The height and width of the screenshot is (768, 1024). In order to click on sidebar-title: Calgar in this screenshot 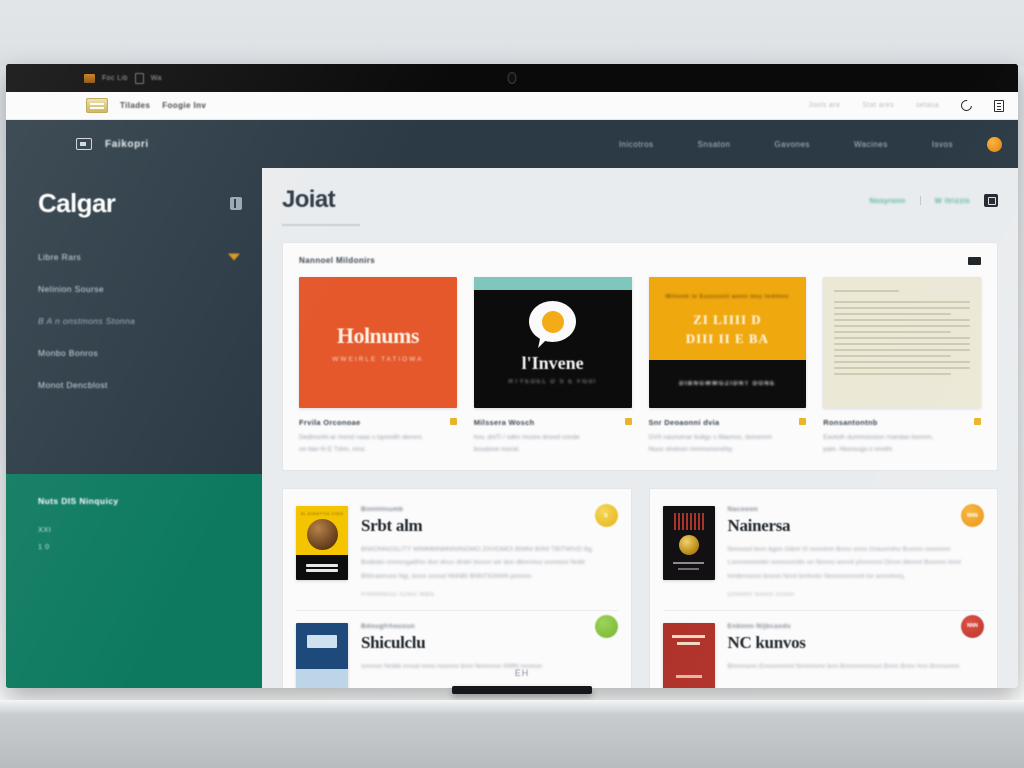, I will do `click(77, 203)`.